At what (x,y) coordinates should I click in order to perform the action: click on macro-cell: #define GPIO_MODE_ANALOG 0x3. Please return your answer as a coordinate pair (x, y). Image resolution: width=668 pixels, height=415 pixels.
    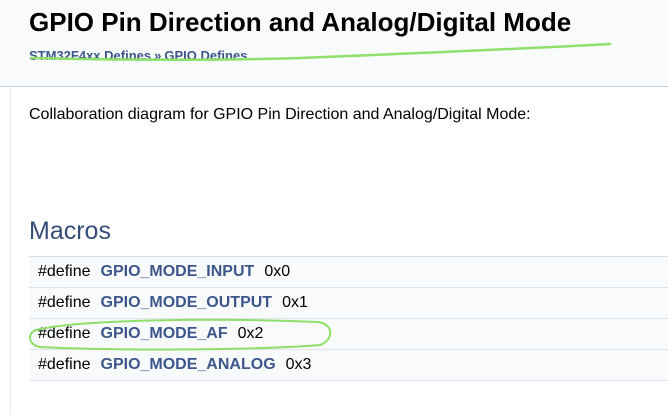
    Looking at the image, I should click on (348, 365).